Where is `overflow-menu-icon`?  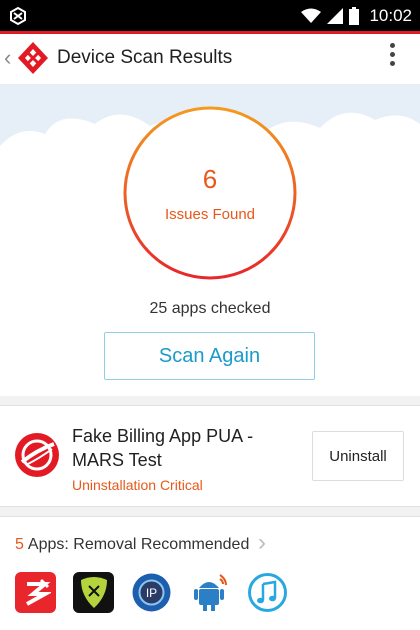
overflow-menu-icon is located at coordinates (392, 58).